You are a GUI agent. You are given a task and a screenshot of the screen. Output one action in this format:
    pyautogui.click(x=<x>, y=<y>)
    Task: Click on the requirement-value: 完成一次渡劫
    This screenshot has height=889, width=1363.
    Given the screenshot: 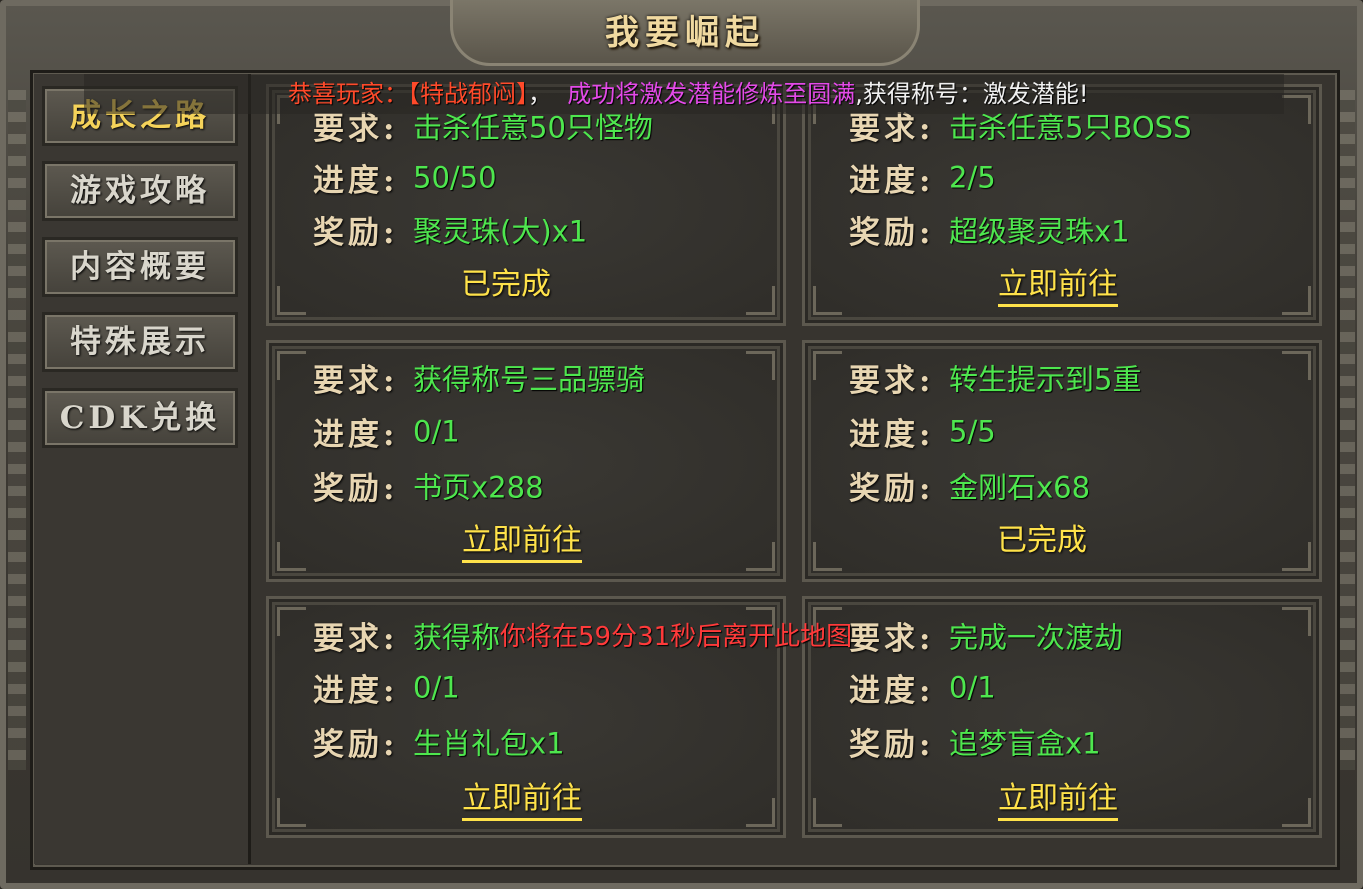 What is the action you would take?
    pyautogui.click(x=1036, y=637)
    